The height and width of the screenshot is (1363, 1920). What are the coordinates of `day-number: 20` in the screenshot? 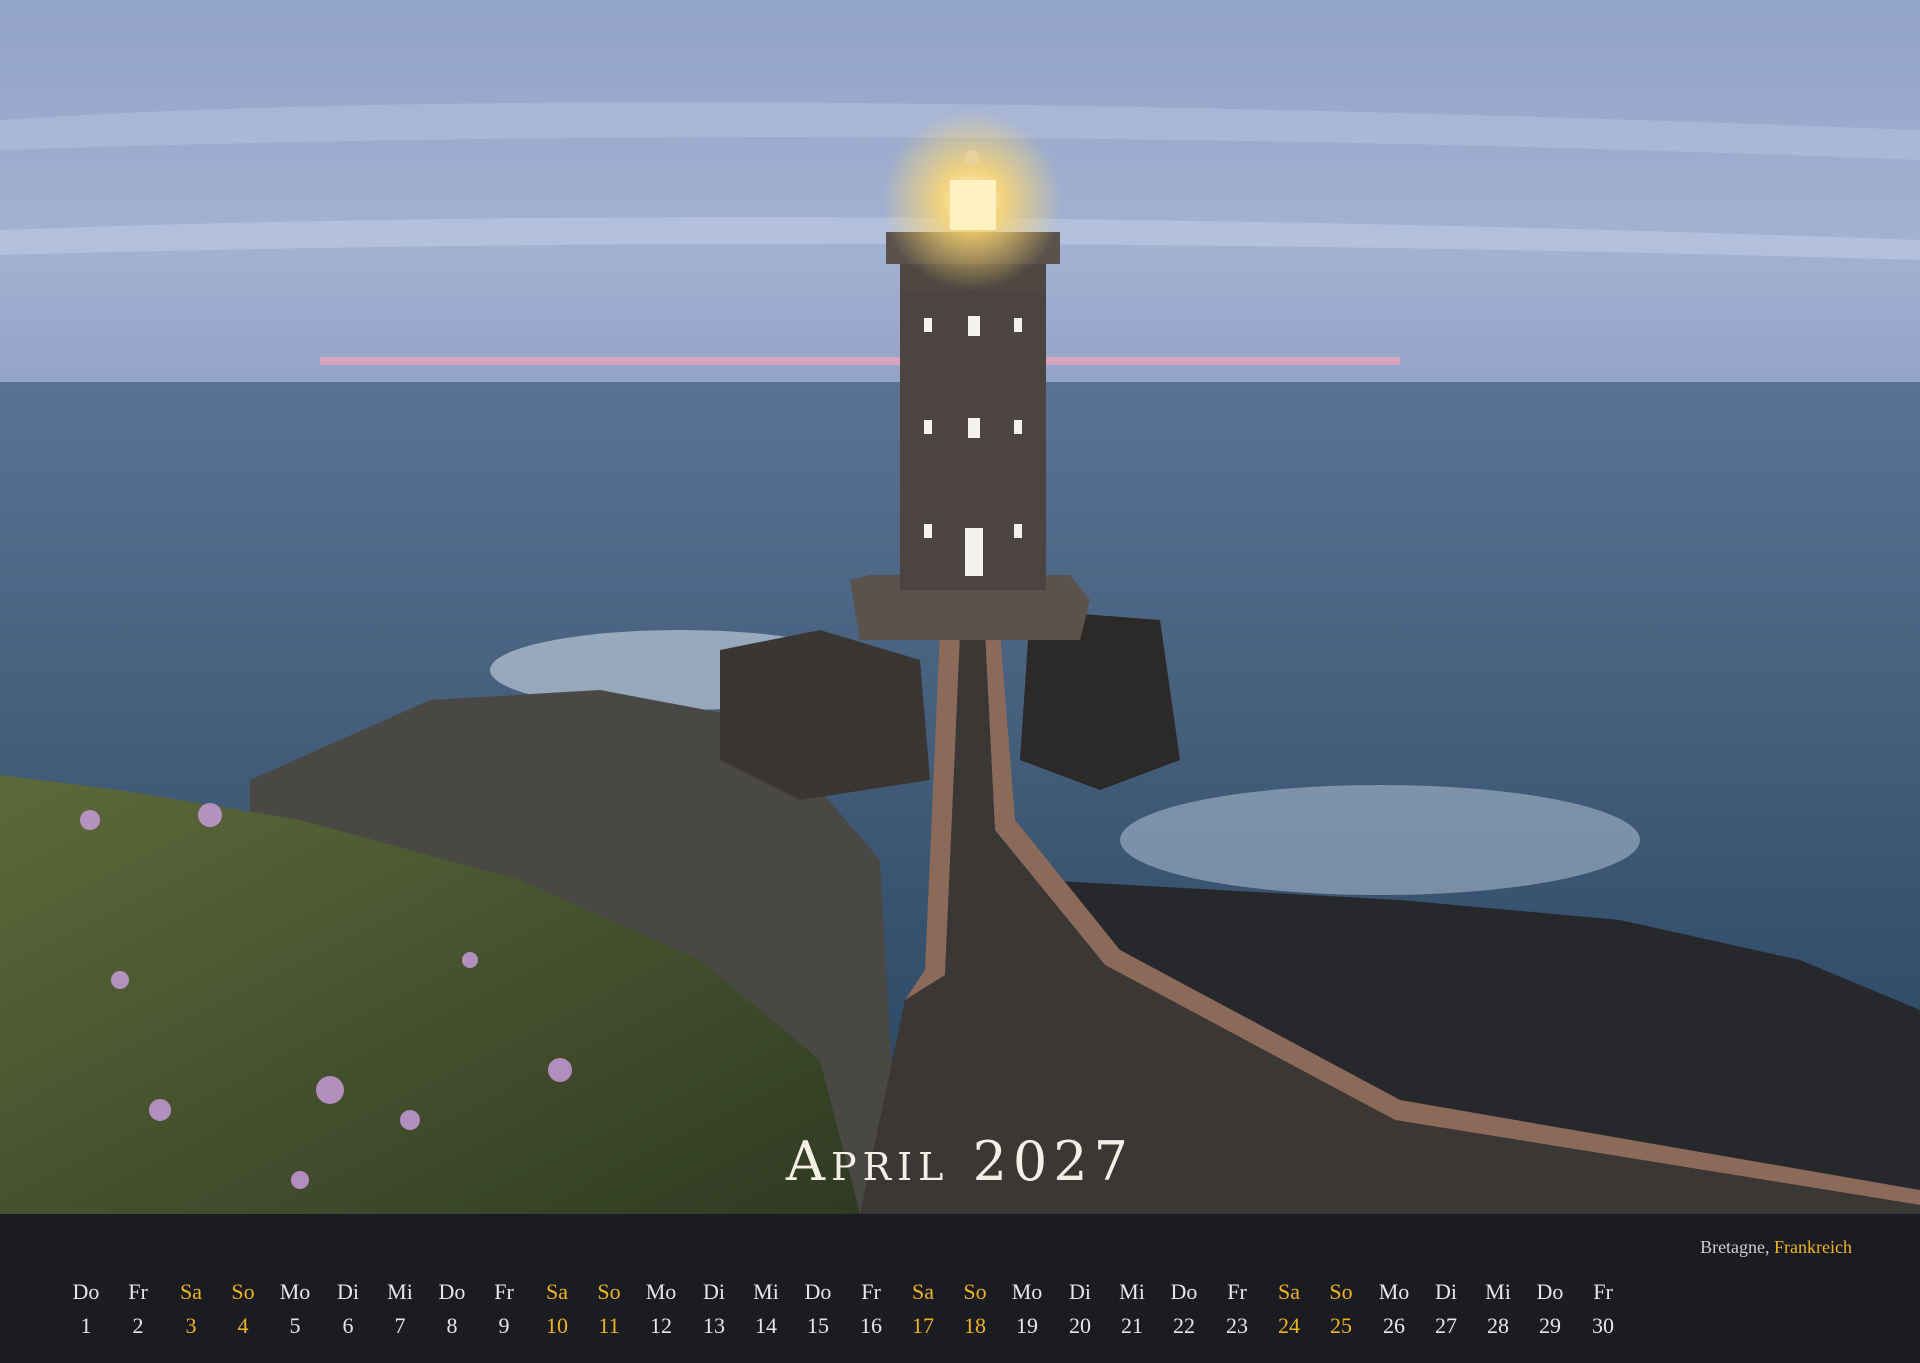 It's located at (1080, 1325).